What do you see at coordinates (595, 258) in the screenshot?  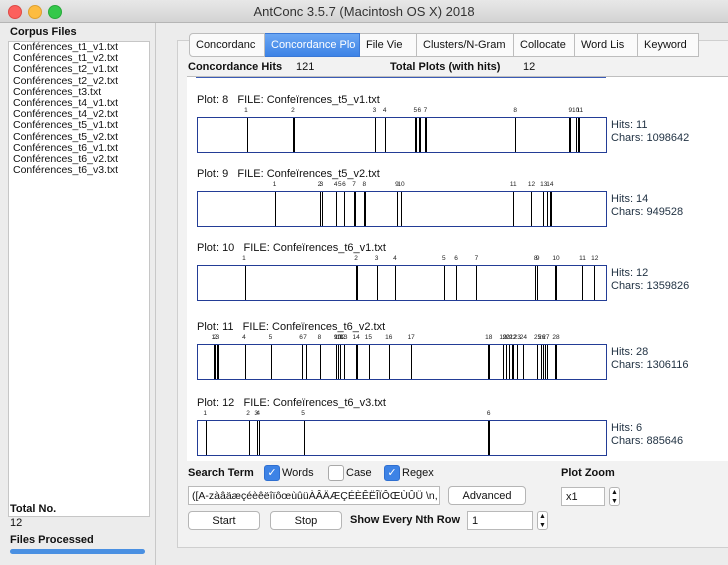 I see `hit-index-label: 12` at bounding box center [595, 258].